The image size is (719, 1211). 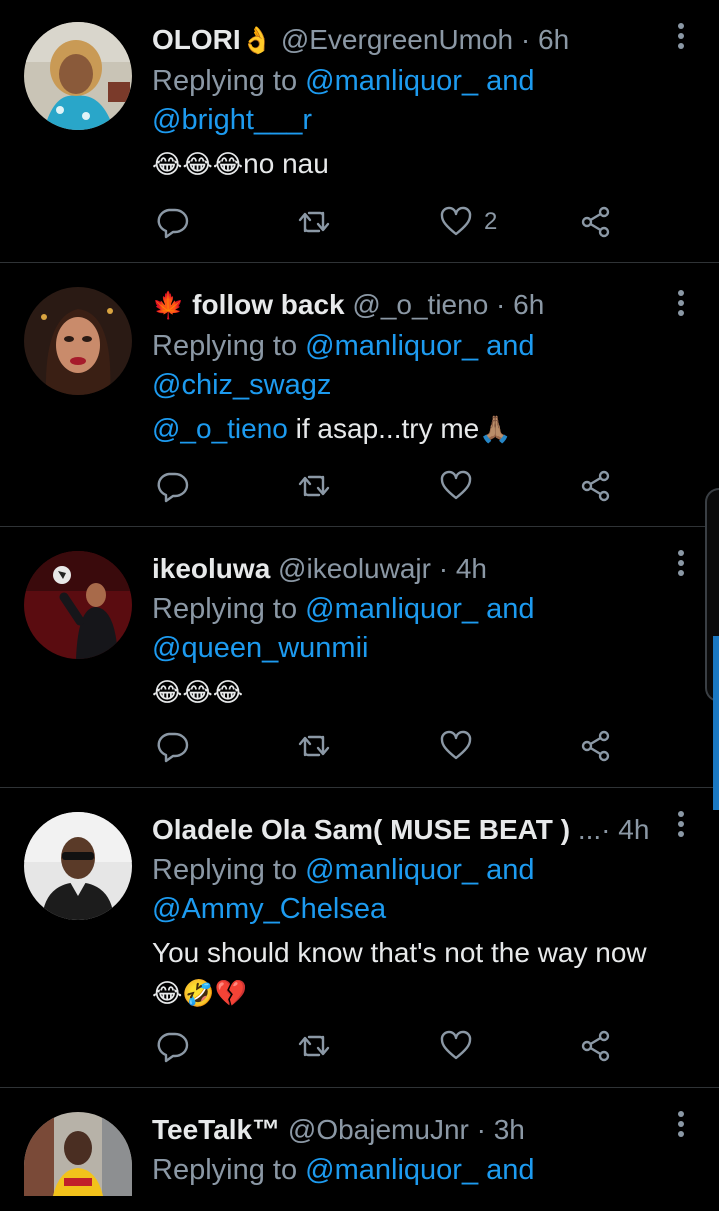 What do you see at coordinates (286, 163) in the screenshot?
I see `body-text: no nau` at bounding box center [286, 163].